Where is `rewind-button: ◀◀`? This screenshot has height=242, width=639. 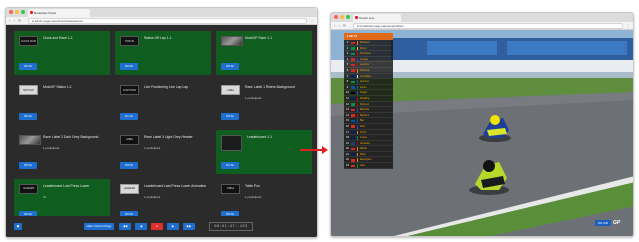 rewind-button: ◀◀ is located at coordinates (125, 226).